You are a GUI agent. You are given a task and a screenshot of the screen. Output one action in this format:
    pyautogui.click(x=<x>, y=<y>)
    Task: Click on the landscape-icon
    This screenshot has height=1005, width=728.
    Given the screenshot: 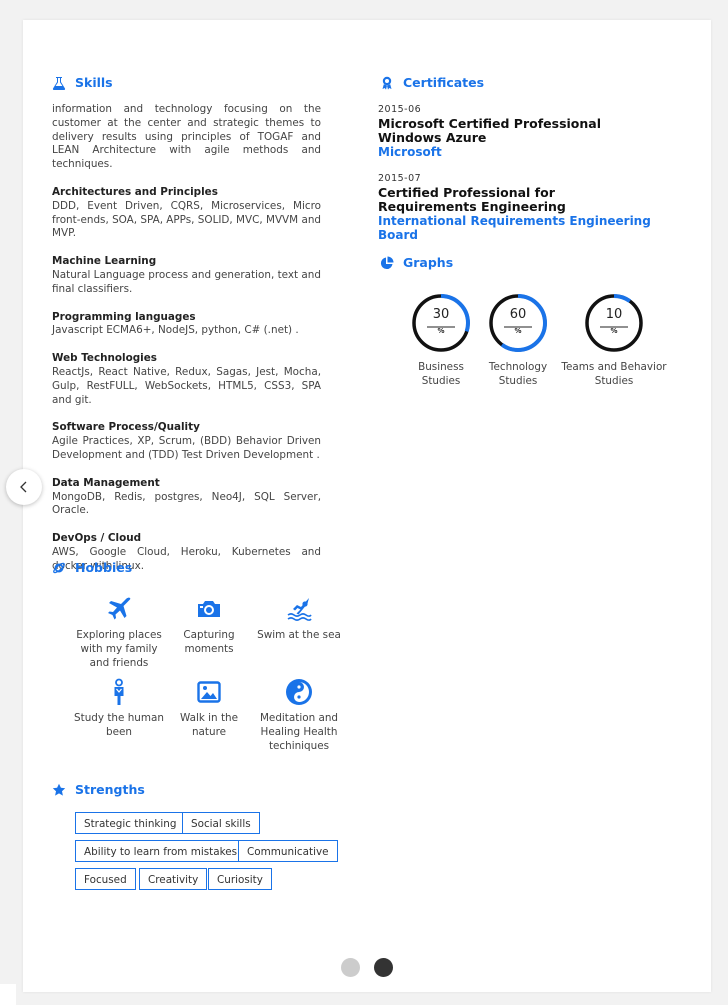 What is the action you would take?
    pyautogui.click(x=209, y=692)
    